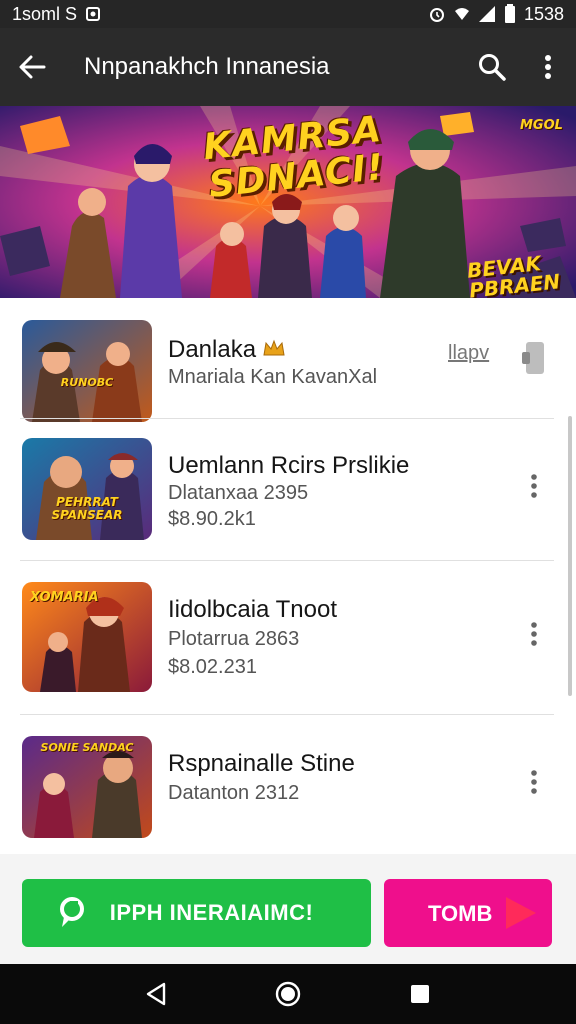 This screenshot has height=1024, width=576. What do you see at coordinates (288, 14) in the screenshot?
I see `status-bar: 1soml S 1538` at bounding box center [288, 14].